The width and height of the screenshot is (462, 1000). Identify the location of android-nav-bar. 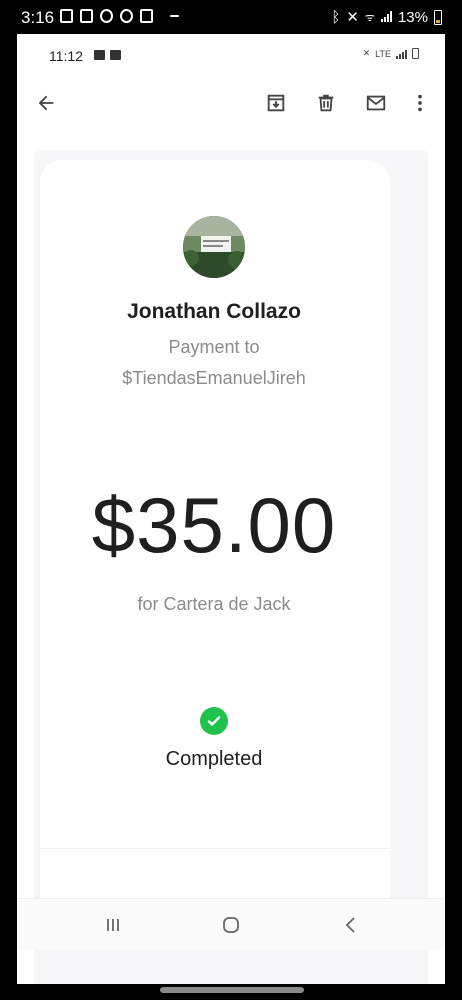
(231, 924).